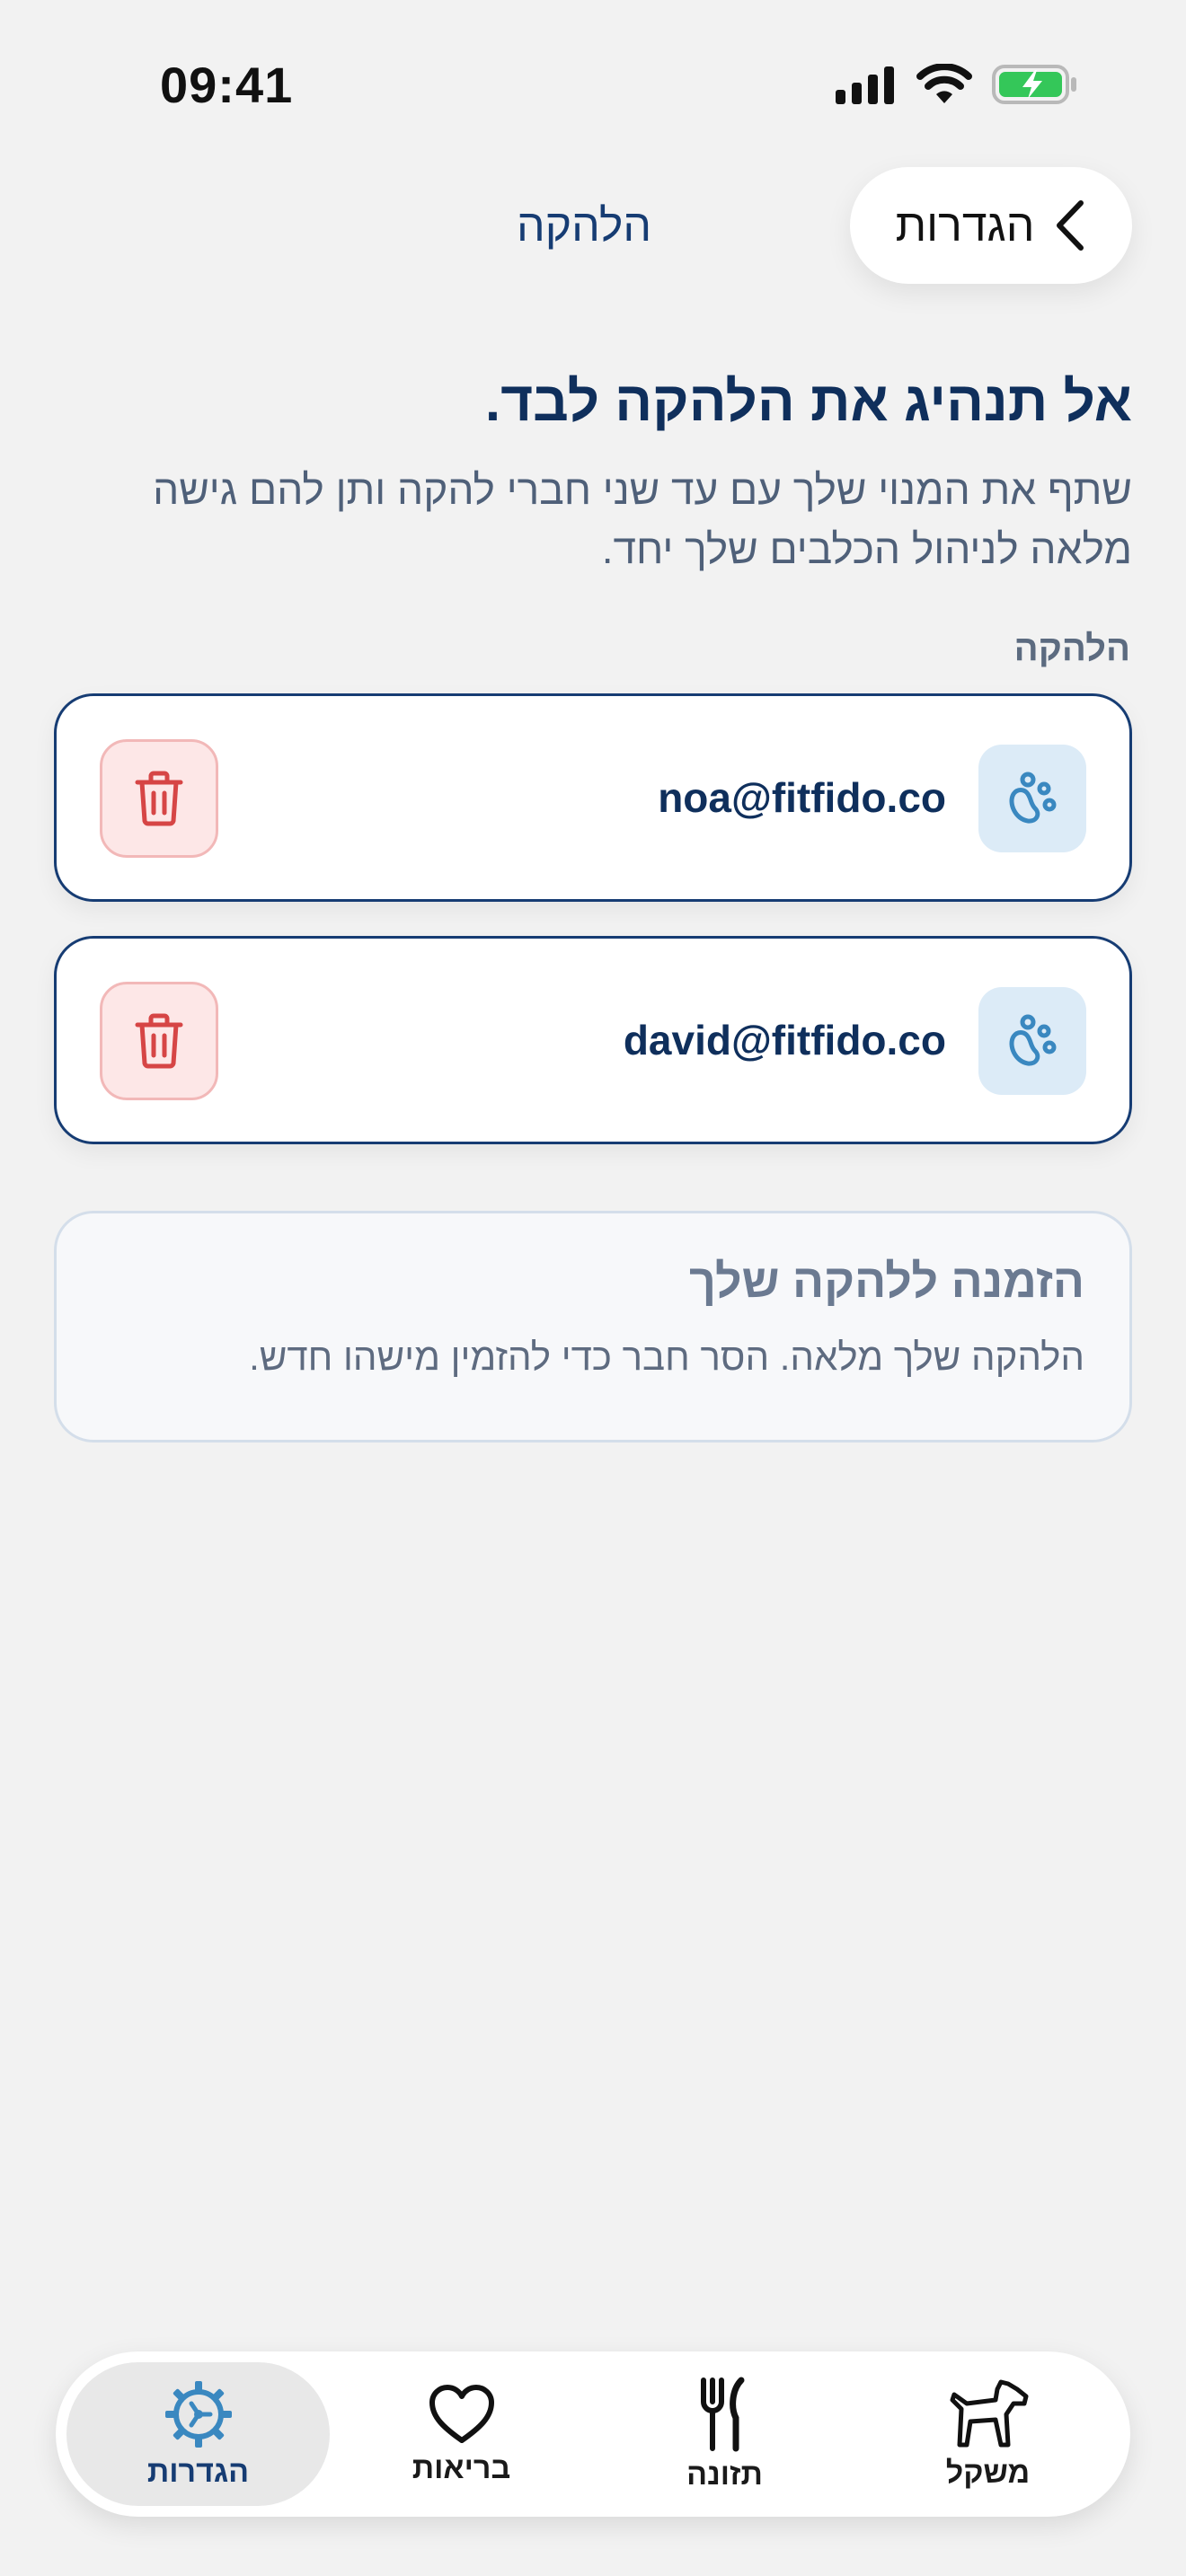 Image resolution: width=1186 pixels, height=2576 pixels. Describe the element at coordinates (1034, 84) in the screenshot. I see `battery-charging-icon` at that location.